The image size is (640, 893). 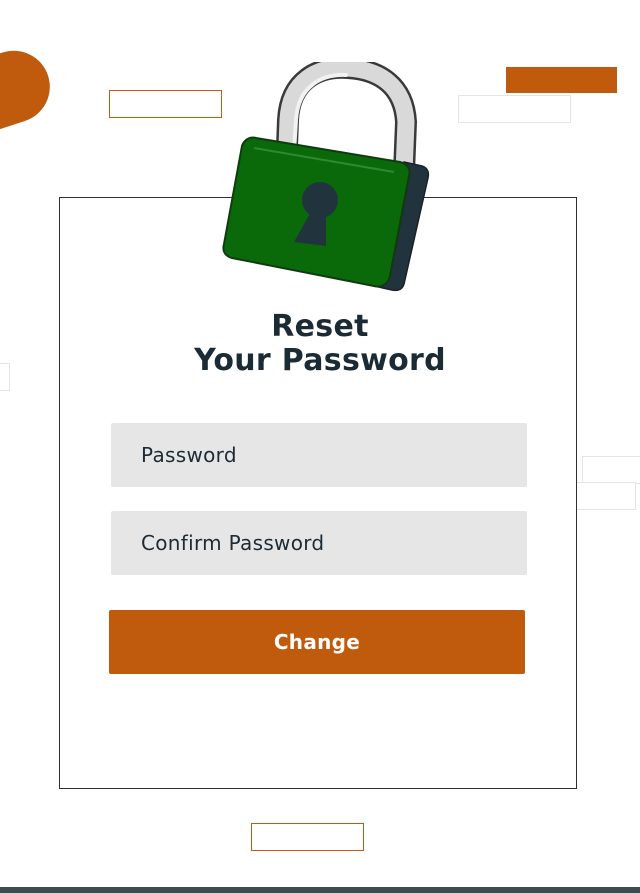 I want to click on change-button: Change, so click(x=317, y=642).